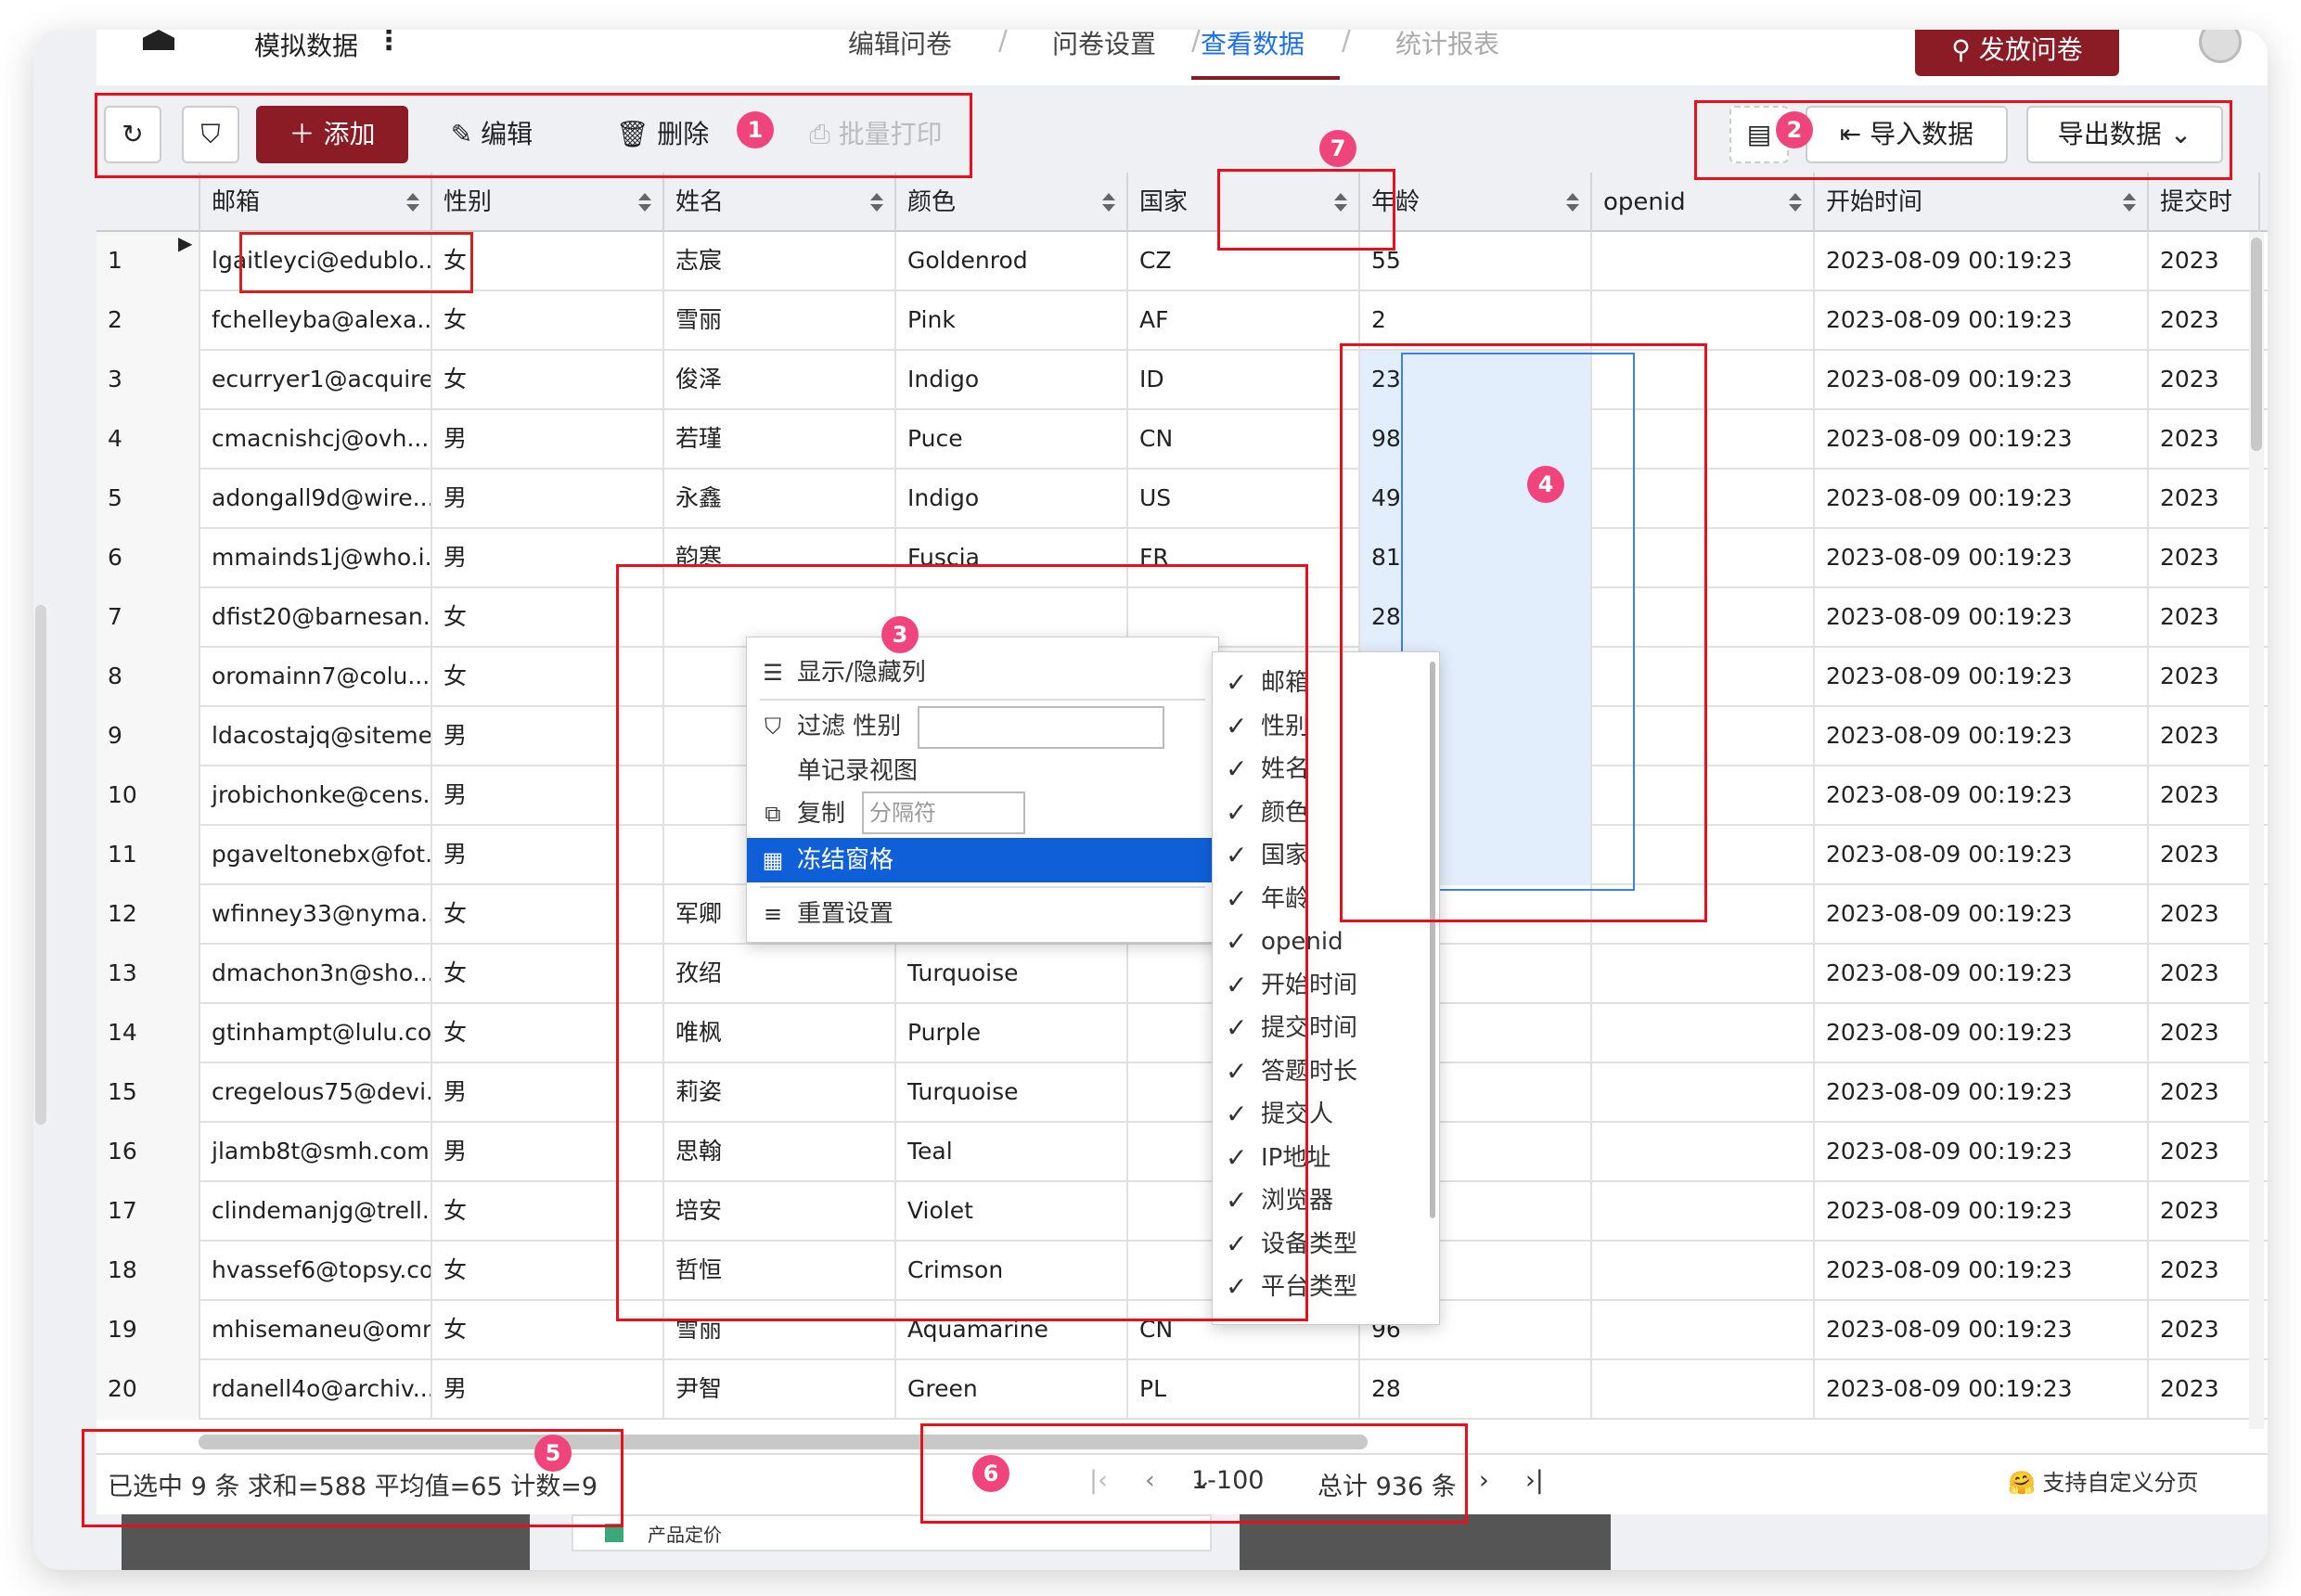  What do you see at coordinates (1012, 1390) in the screenshot?
I see `cell-color: Green` at bounding box center [1012, 1390].